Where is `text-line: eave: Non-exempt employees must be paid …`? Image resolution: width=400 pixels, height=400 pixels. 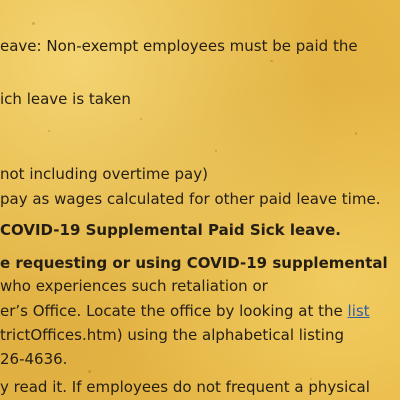
text-line: eave: Non-exempt employees must be paid … is located at coordinates (179, 46).